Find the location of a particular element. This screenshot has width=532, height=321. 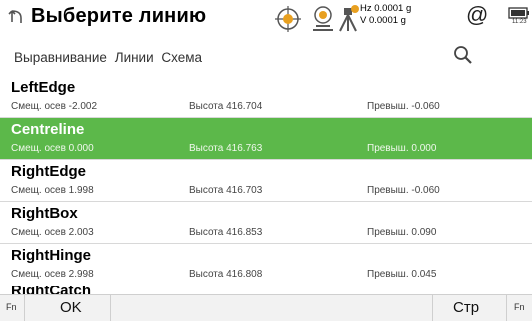

line-name: RightEdge is located at coordinates (48, 171).